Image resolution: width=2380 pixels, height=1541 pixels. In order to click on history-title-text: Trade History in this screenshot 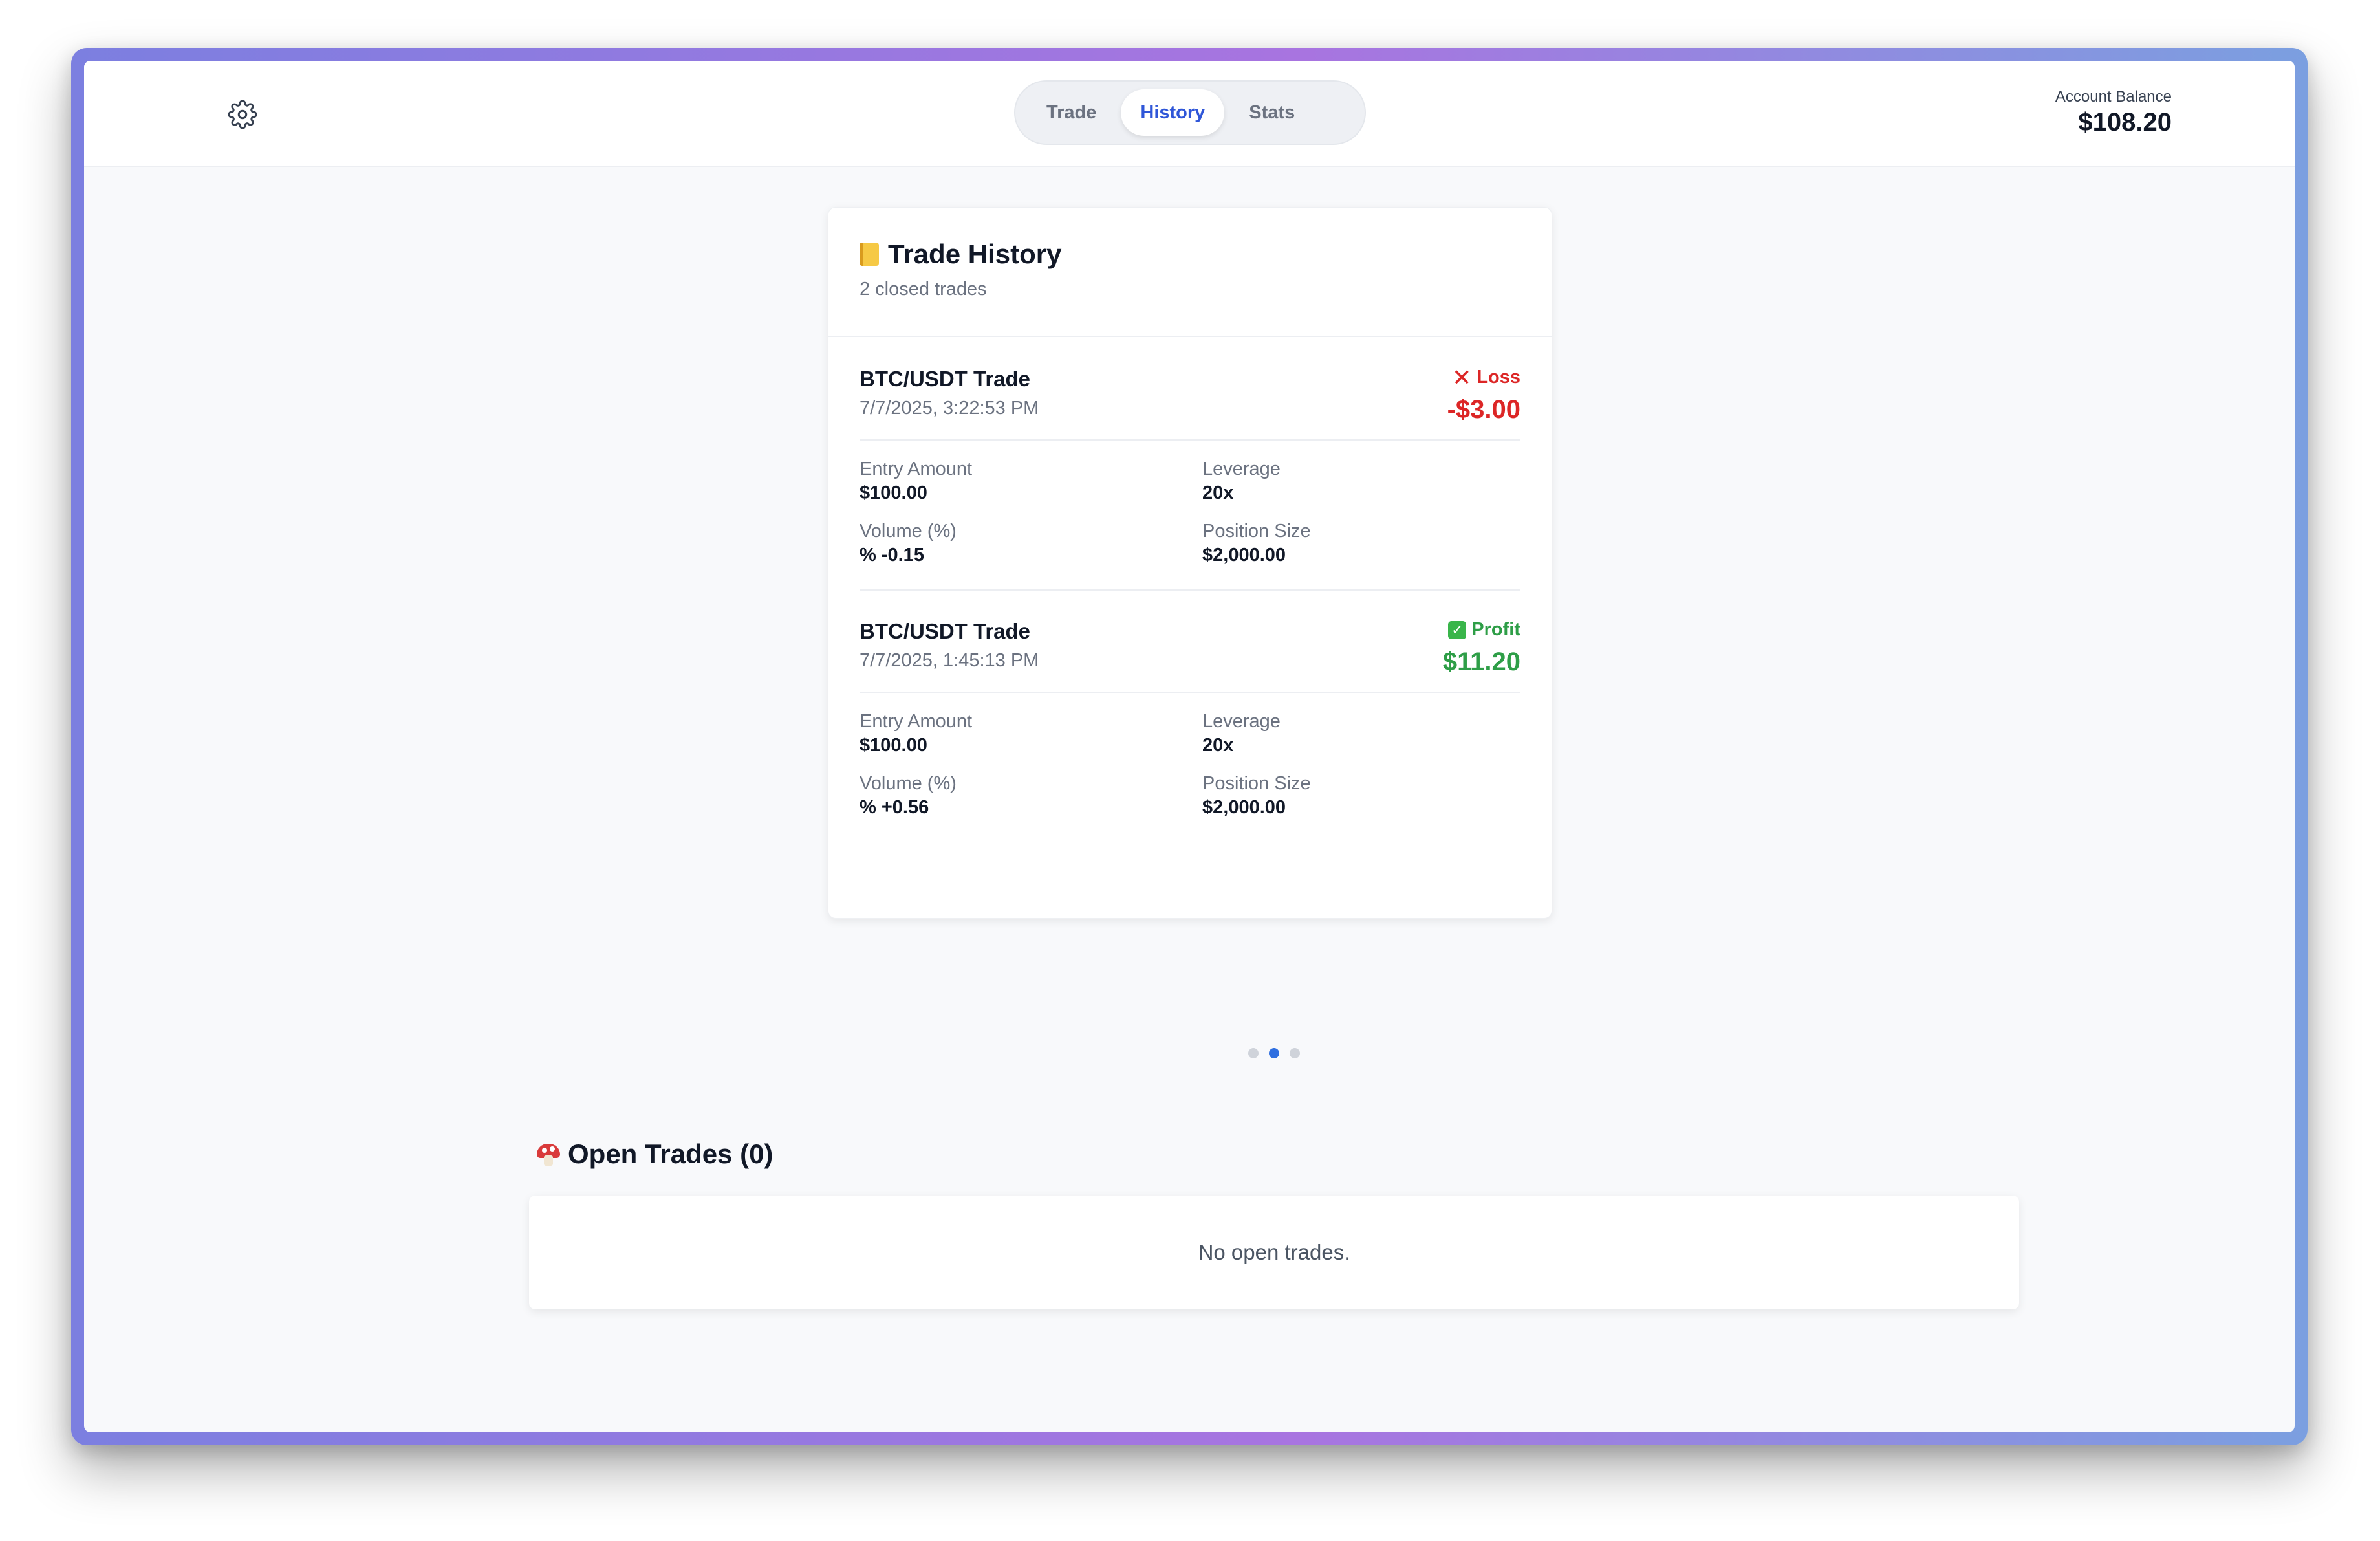, I will do `click(975, 254)`.